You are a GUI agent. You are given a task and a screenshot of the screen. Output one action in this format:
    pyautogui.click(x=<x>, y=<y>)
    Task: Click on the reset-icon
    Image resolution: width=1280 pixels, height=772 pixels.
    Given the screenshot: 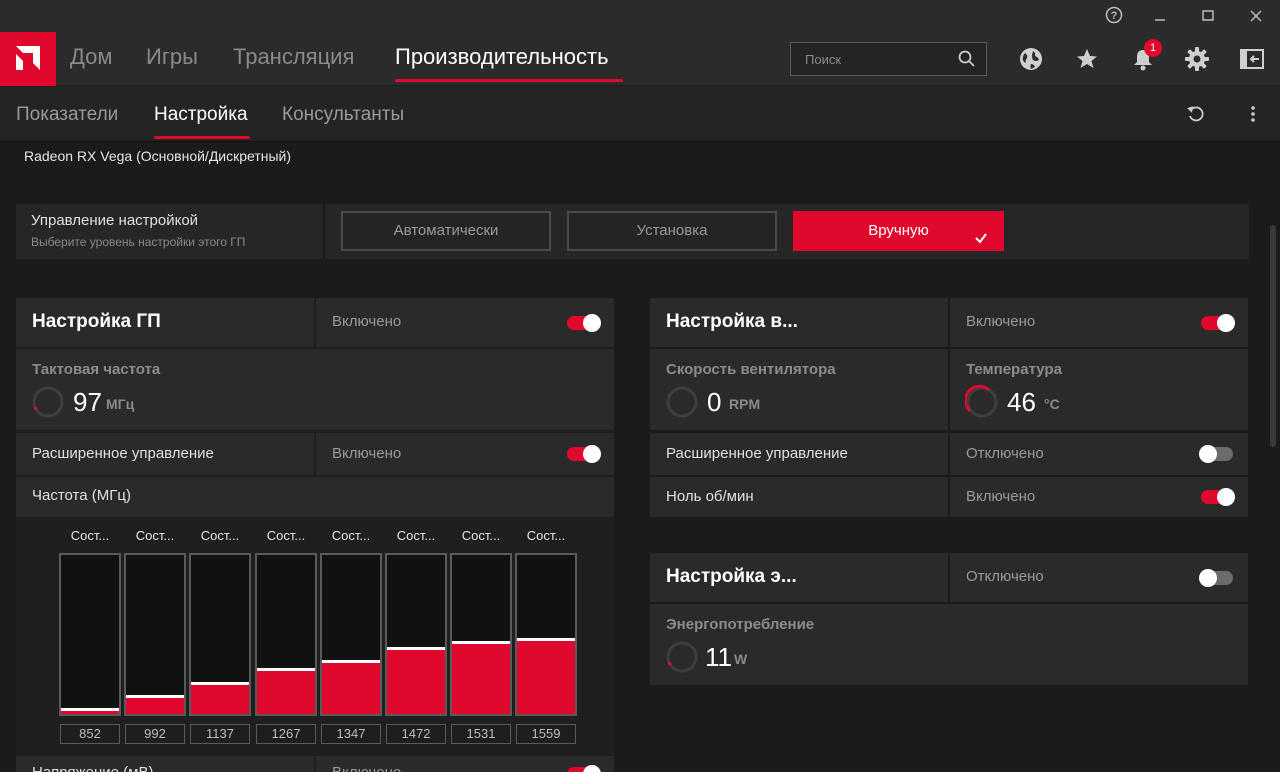 What is the action you would take?
    pyautogui.click(x=1196, y=116)
    